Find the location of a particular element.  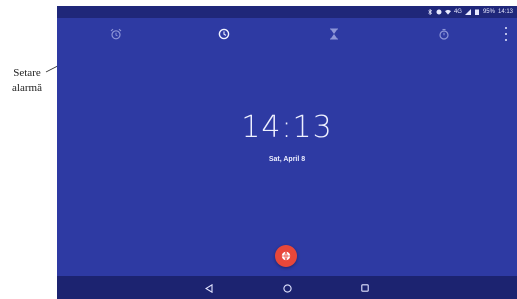

current-time: 14:13 is located at coordinates (287, 127).